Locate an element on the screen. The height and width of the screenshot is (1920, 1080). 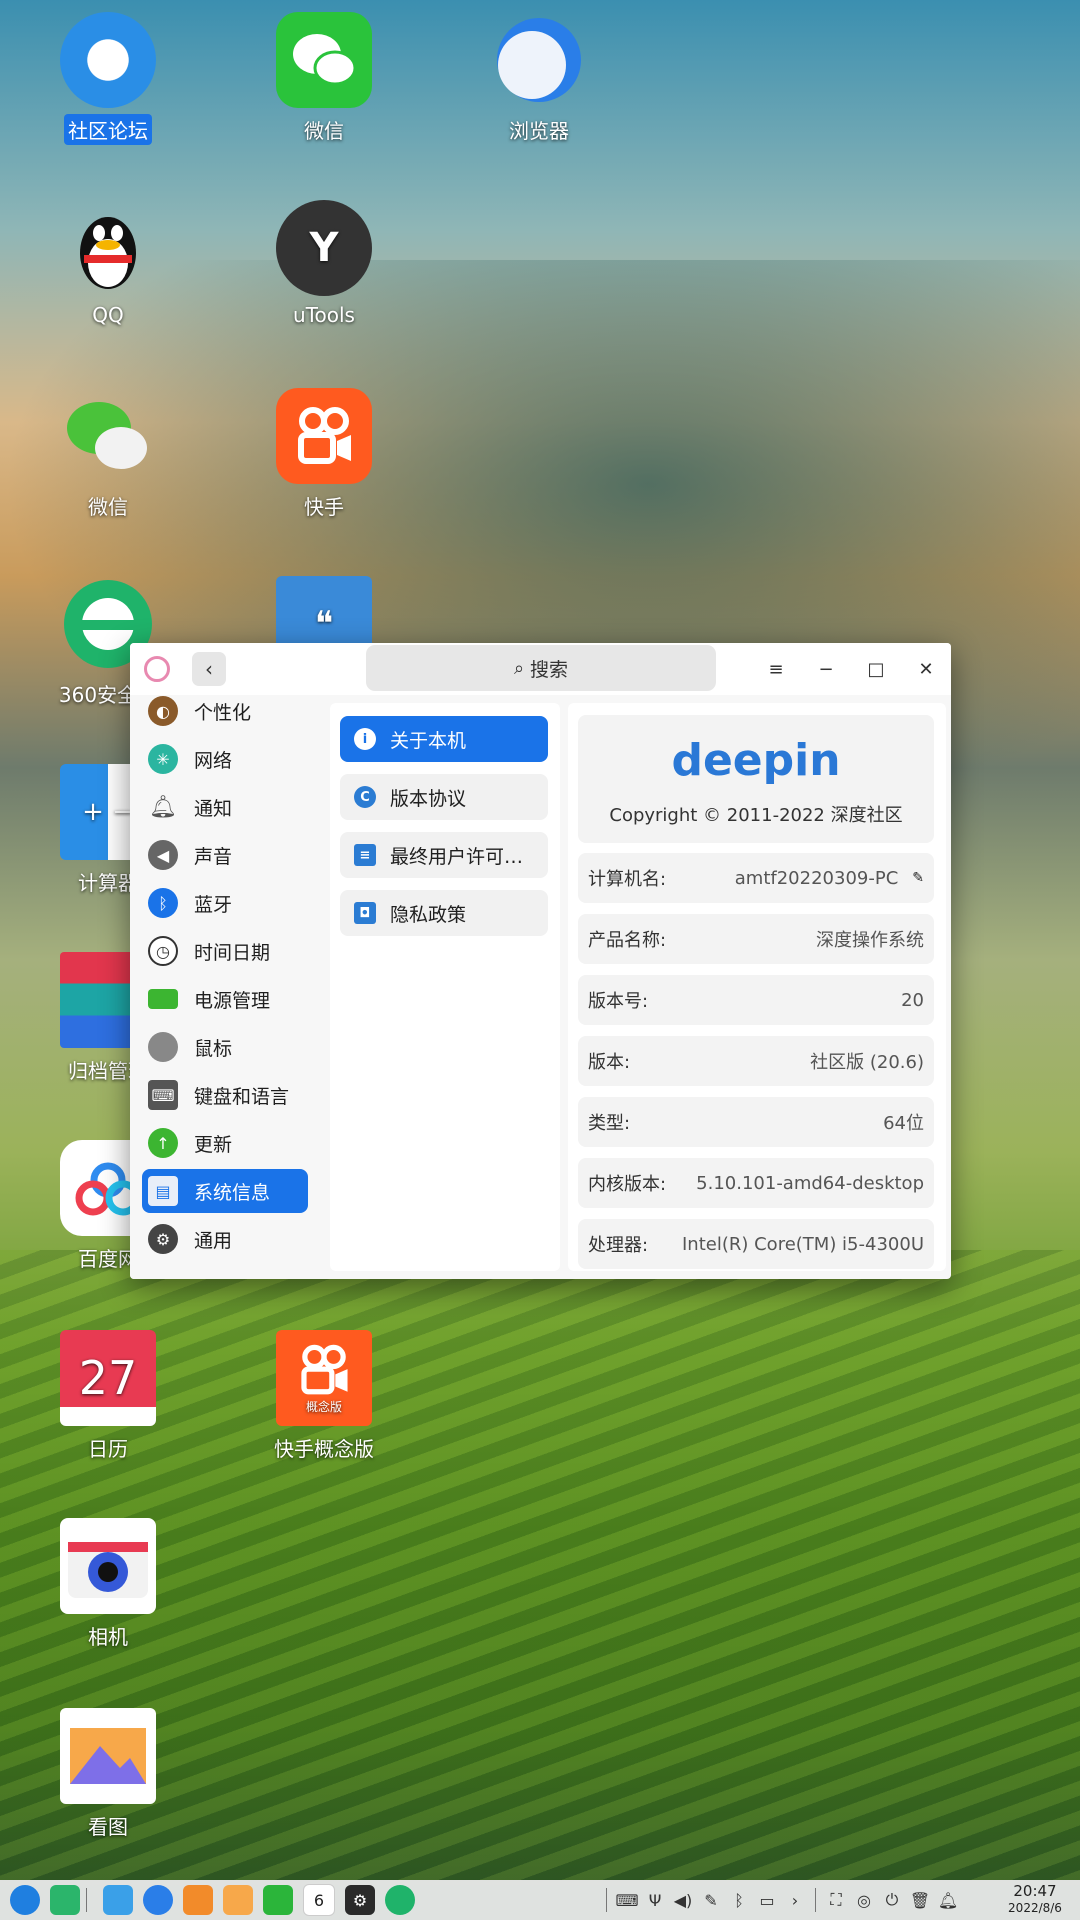
info-row-type: 类型: 64位 is located at coordinates (756, 1122).